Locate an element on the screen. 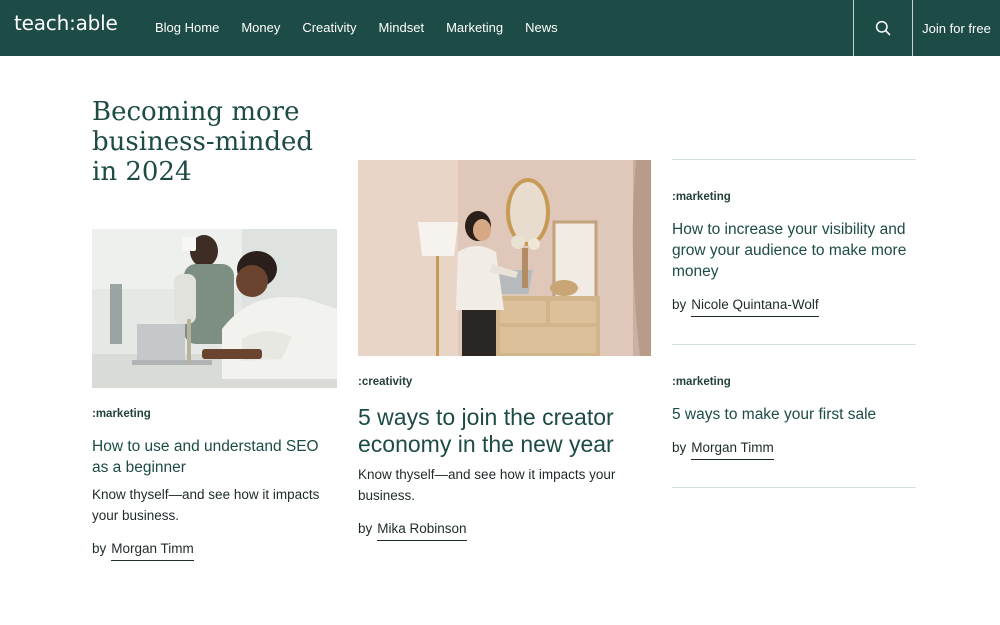 The height and width of the screenshot is (625, 1000). join-for-free-link: Join for free is located at coordinates (956, 28).